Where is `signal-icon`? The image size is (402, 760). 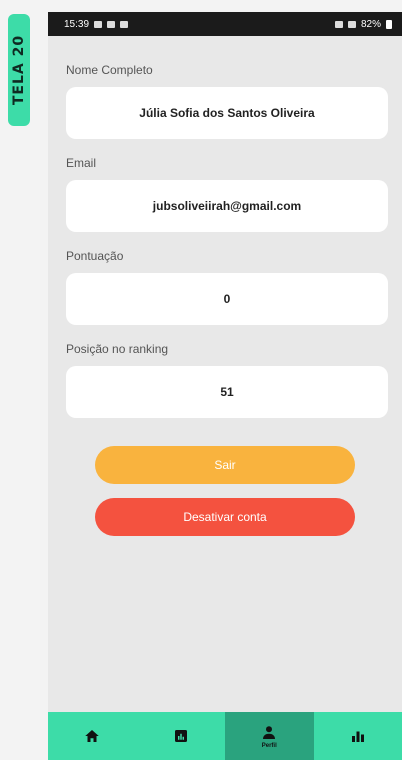
signal-icon is located at coordinates (351, 24).